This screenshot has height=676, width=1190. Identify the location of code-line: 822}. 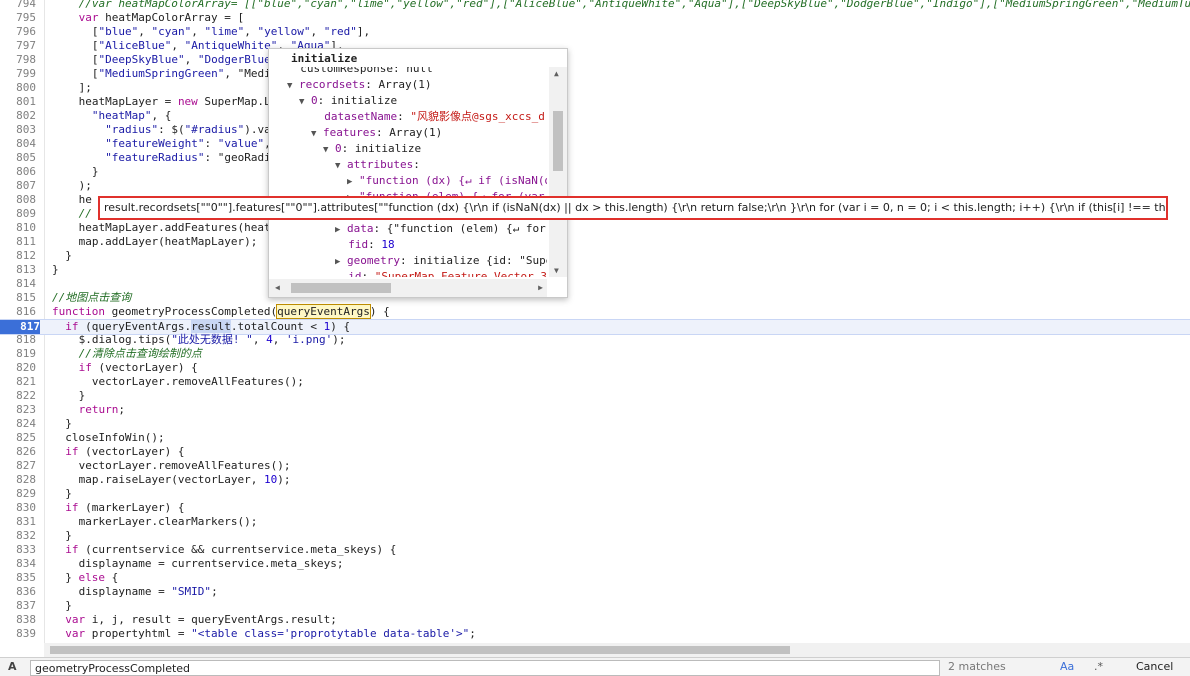
(595, 396).